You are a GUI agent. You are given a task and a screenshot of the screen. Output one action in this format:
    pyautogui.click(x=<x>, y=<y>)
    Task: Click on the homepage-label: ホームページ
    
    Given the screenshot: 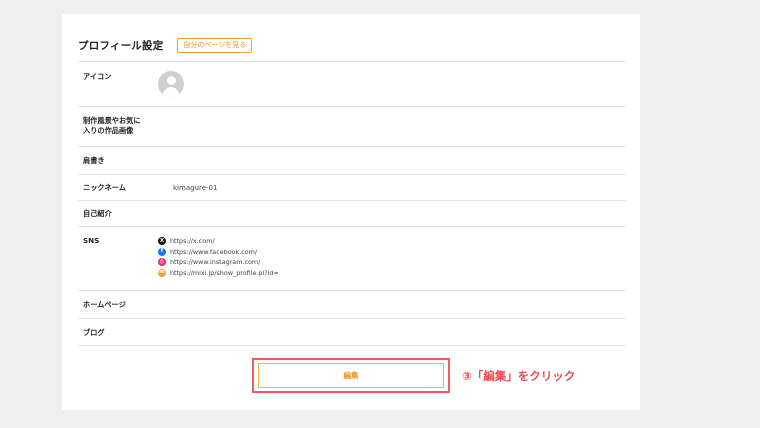 What is the action you would take?
    pyautogui.click(x=104, y=304)
    